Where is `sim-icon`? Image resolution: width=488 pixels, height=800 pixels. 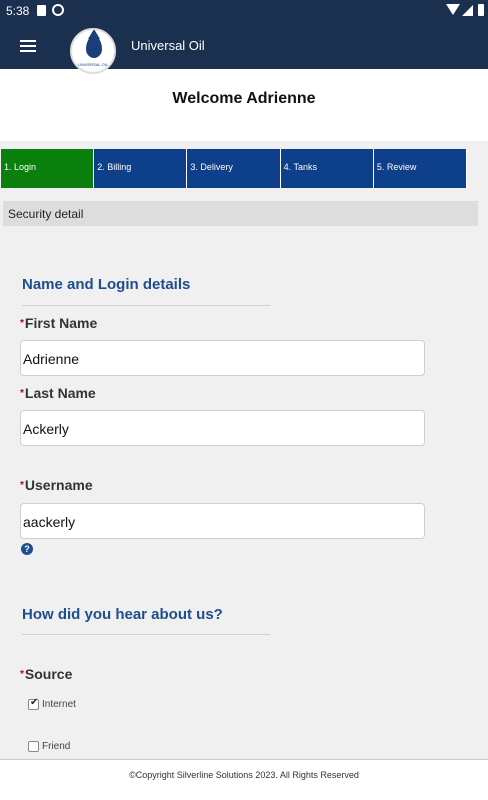
sim-icon is located at coordinates (41, 10).